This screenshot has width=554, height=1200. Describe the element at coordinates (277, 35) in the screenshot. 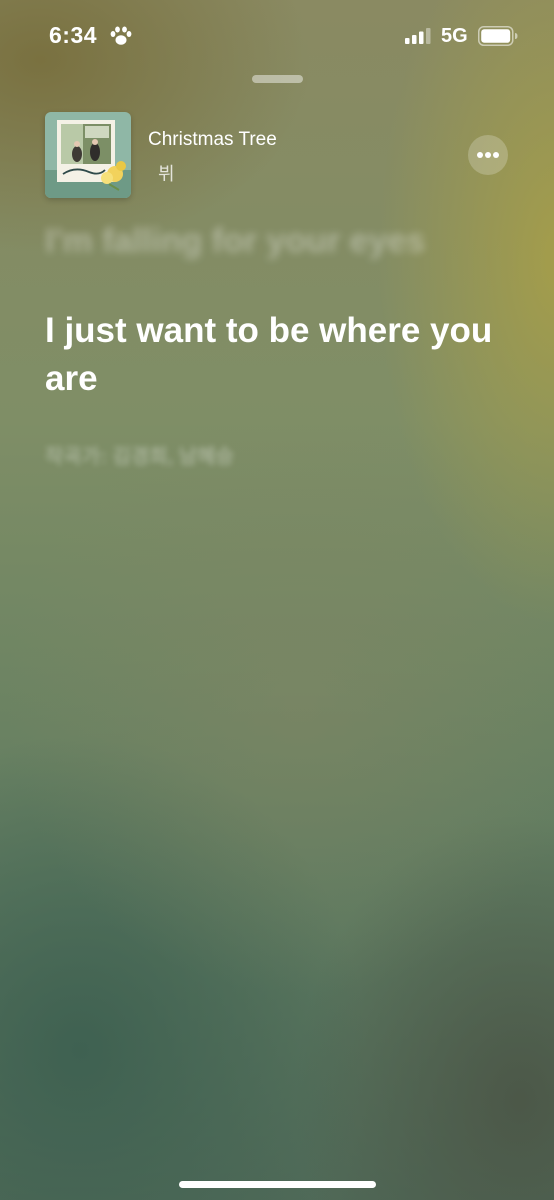

I see `status-bar: 6:34 5G` at that location.